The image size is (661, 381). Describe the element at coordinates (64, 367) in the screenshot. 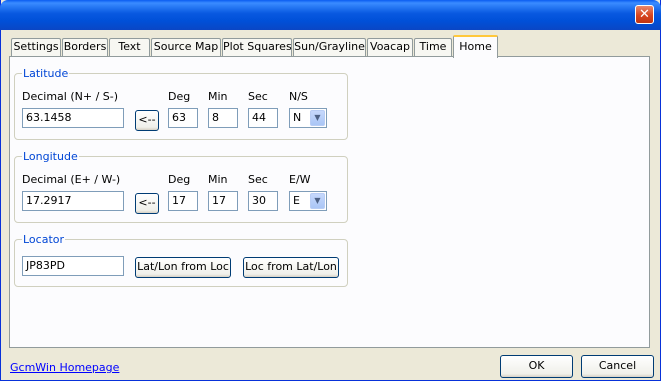

I see `homepage-link: GcmWin Homepage` at that location.